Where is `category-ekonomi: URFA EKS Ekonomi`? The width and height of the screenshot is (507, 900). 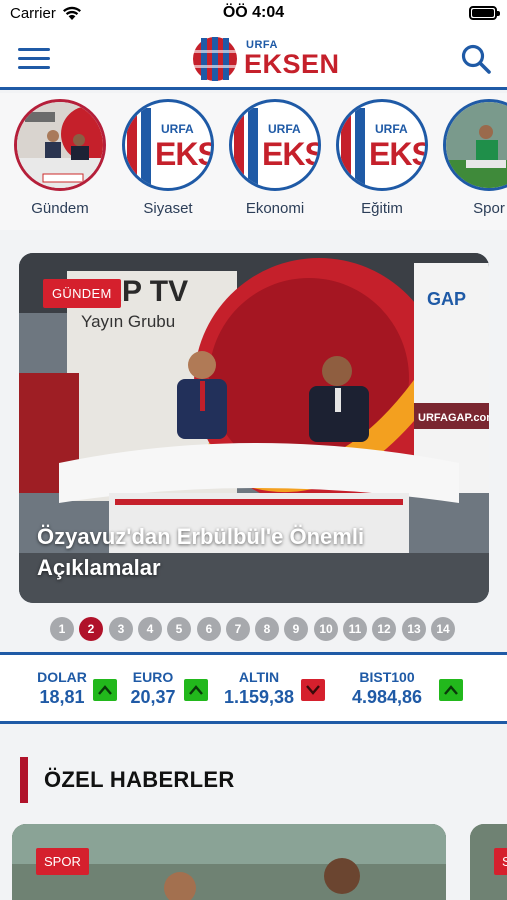
category-ekonomi: URFA EKS Ekonomi is located at coordinates (275, 158).